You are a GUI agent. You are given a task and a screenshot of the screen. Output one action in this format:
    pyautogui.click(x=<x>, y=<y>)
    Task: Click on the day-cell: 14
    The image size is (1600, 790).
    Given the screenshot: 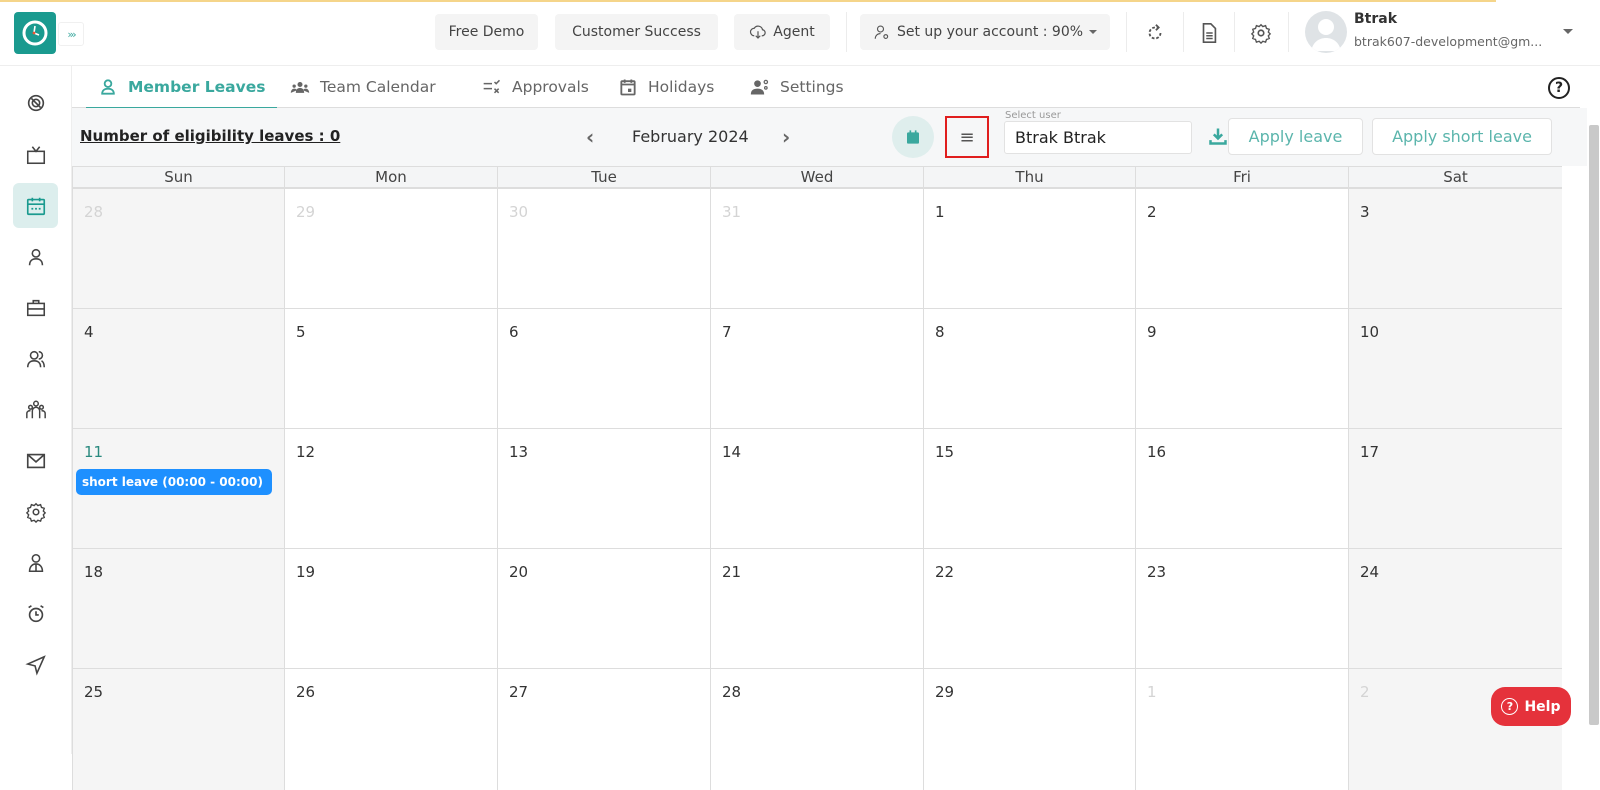 What is the action you would take?
    pyautogui.click(x=816, y=489)
    